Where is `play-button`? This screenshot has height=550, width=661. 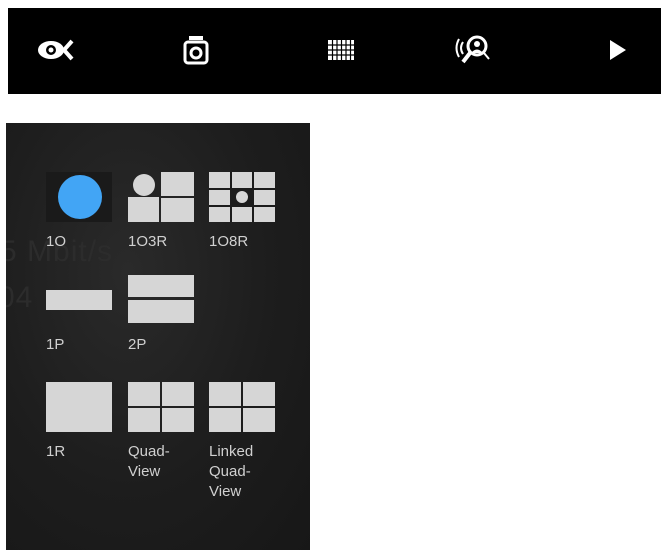
play-button is located at coordinates (618, 50).